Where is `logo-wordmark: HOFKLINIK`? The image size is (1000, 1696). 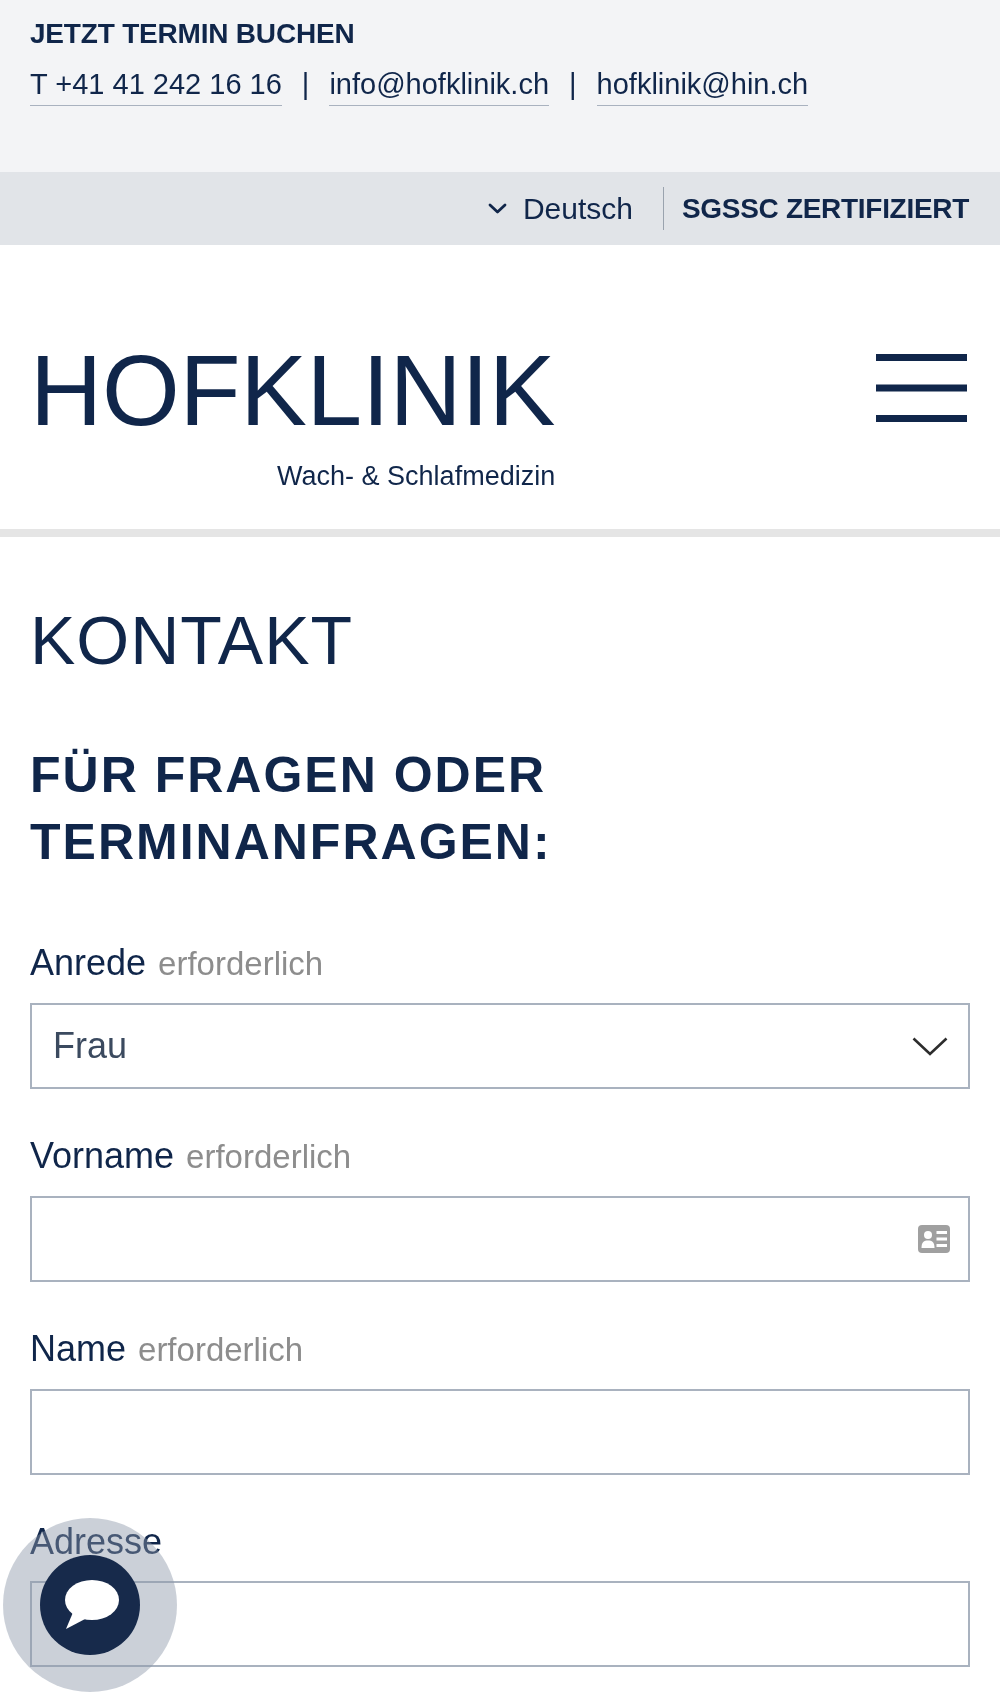 logo-wordmark: HOFKLINIK is located at coordinates (293, 390).